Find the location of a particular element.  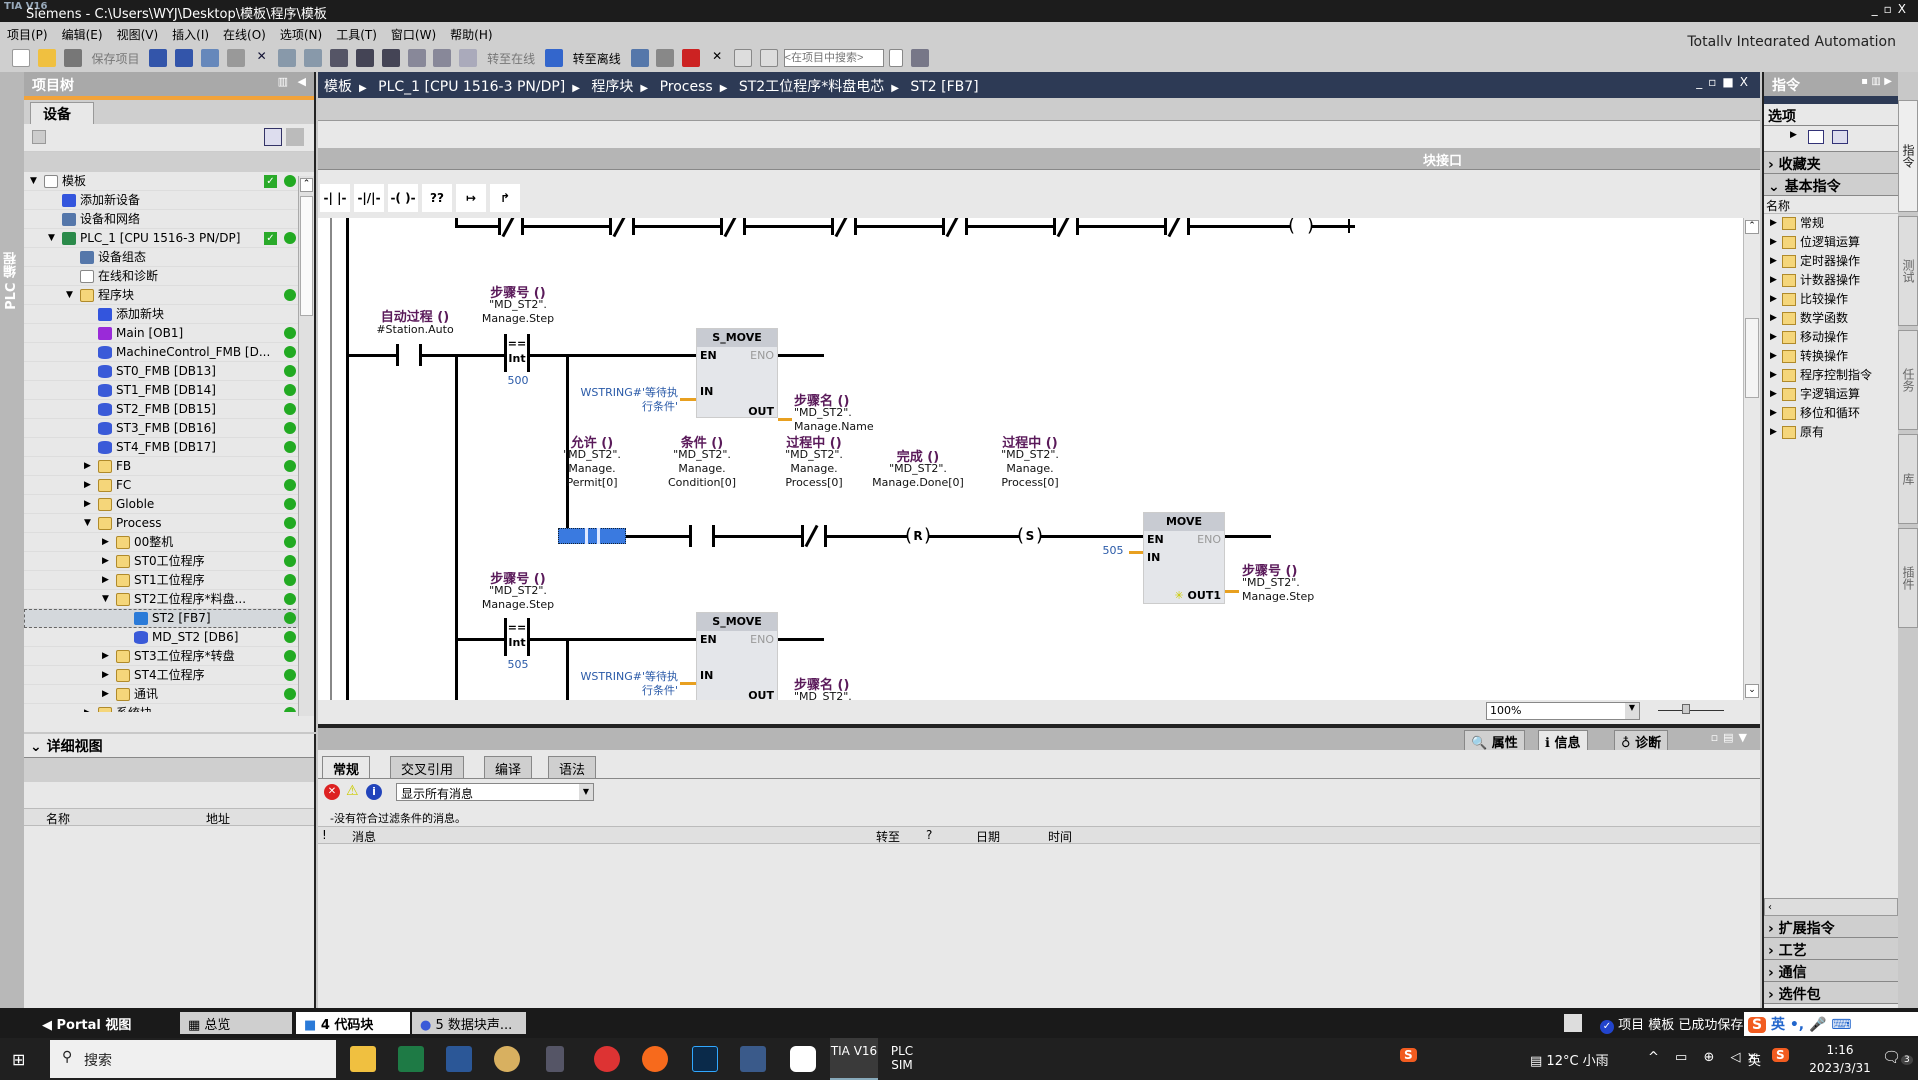

photoshop-icon is located at coordinates (705, 1059).